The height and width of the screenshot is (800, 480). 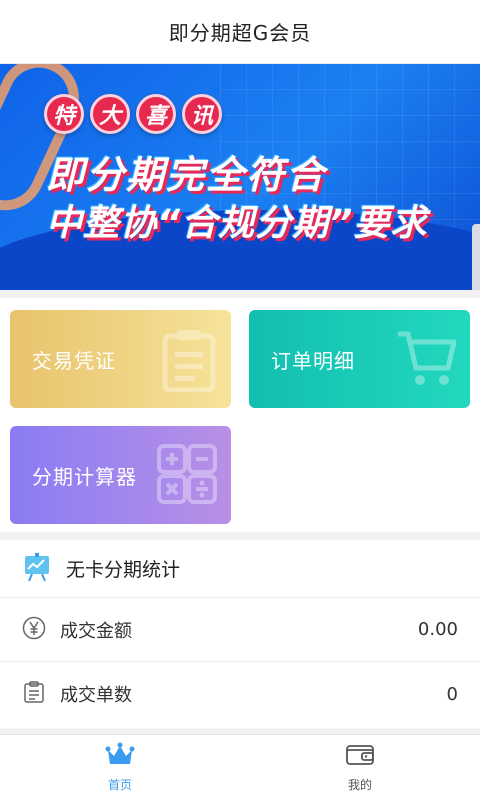 What do you see at coordinates (452, 694) in the screenshot?
I see `stat-value: 0` at bounding box center [452, 694].